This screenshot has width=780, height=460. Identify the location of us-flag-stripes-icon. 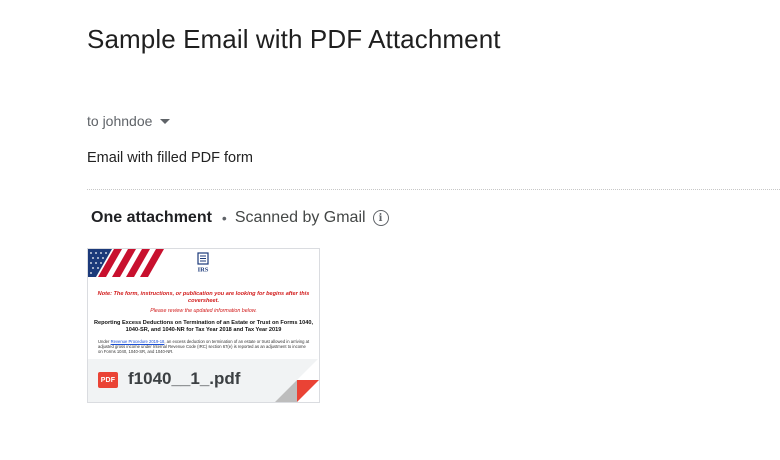
(126, 263).